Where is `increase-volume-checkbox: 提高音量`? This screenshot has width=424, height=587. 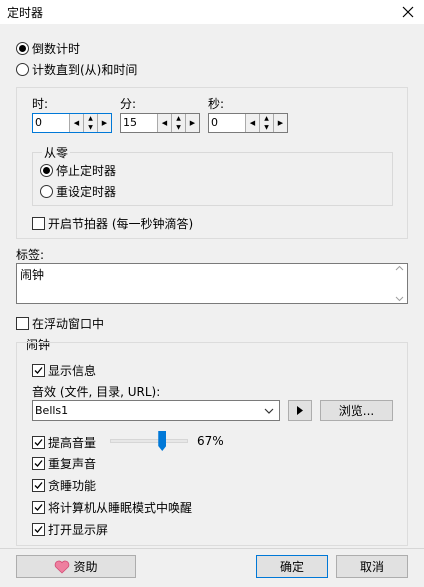
increase-volume-checkbox: 提高音量 is located at coordinates (64, 442).